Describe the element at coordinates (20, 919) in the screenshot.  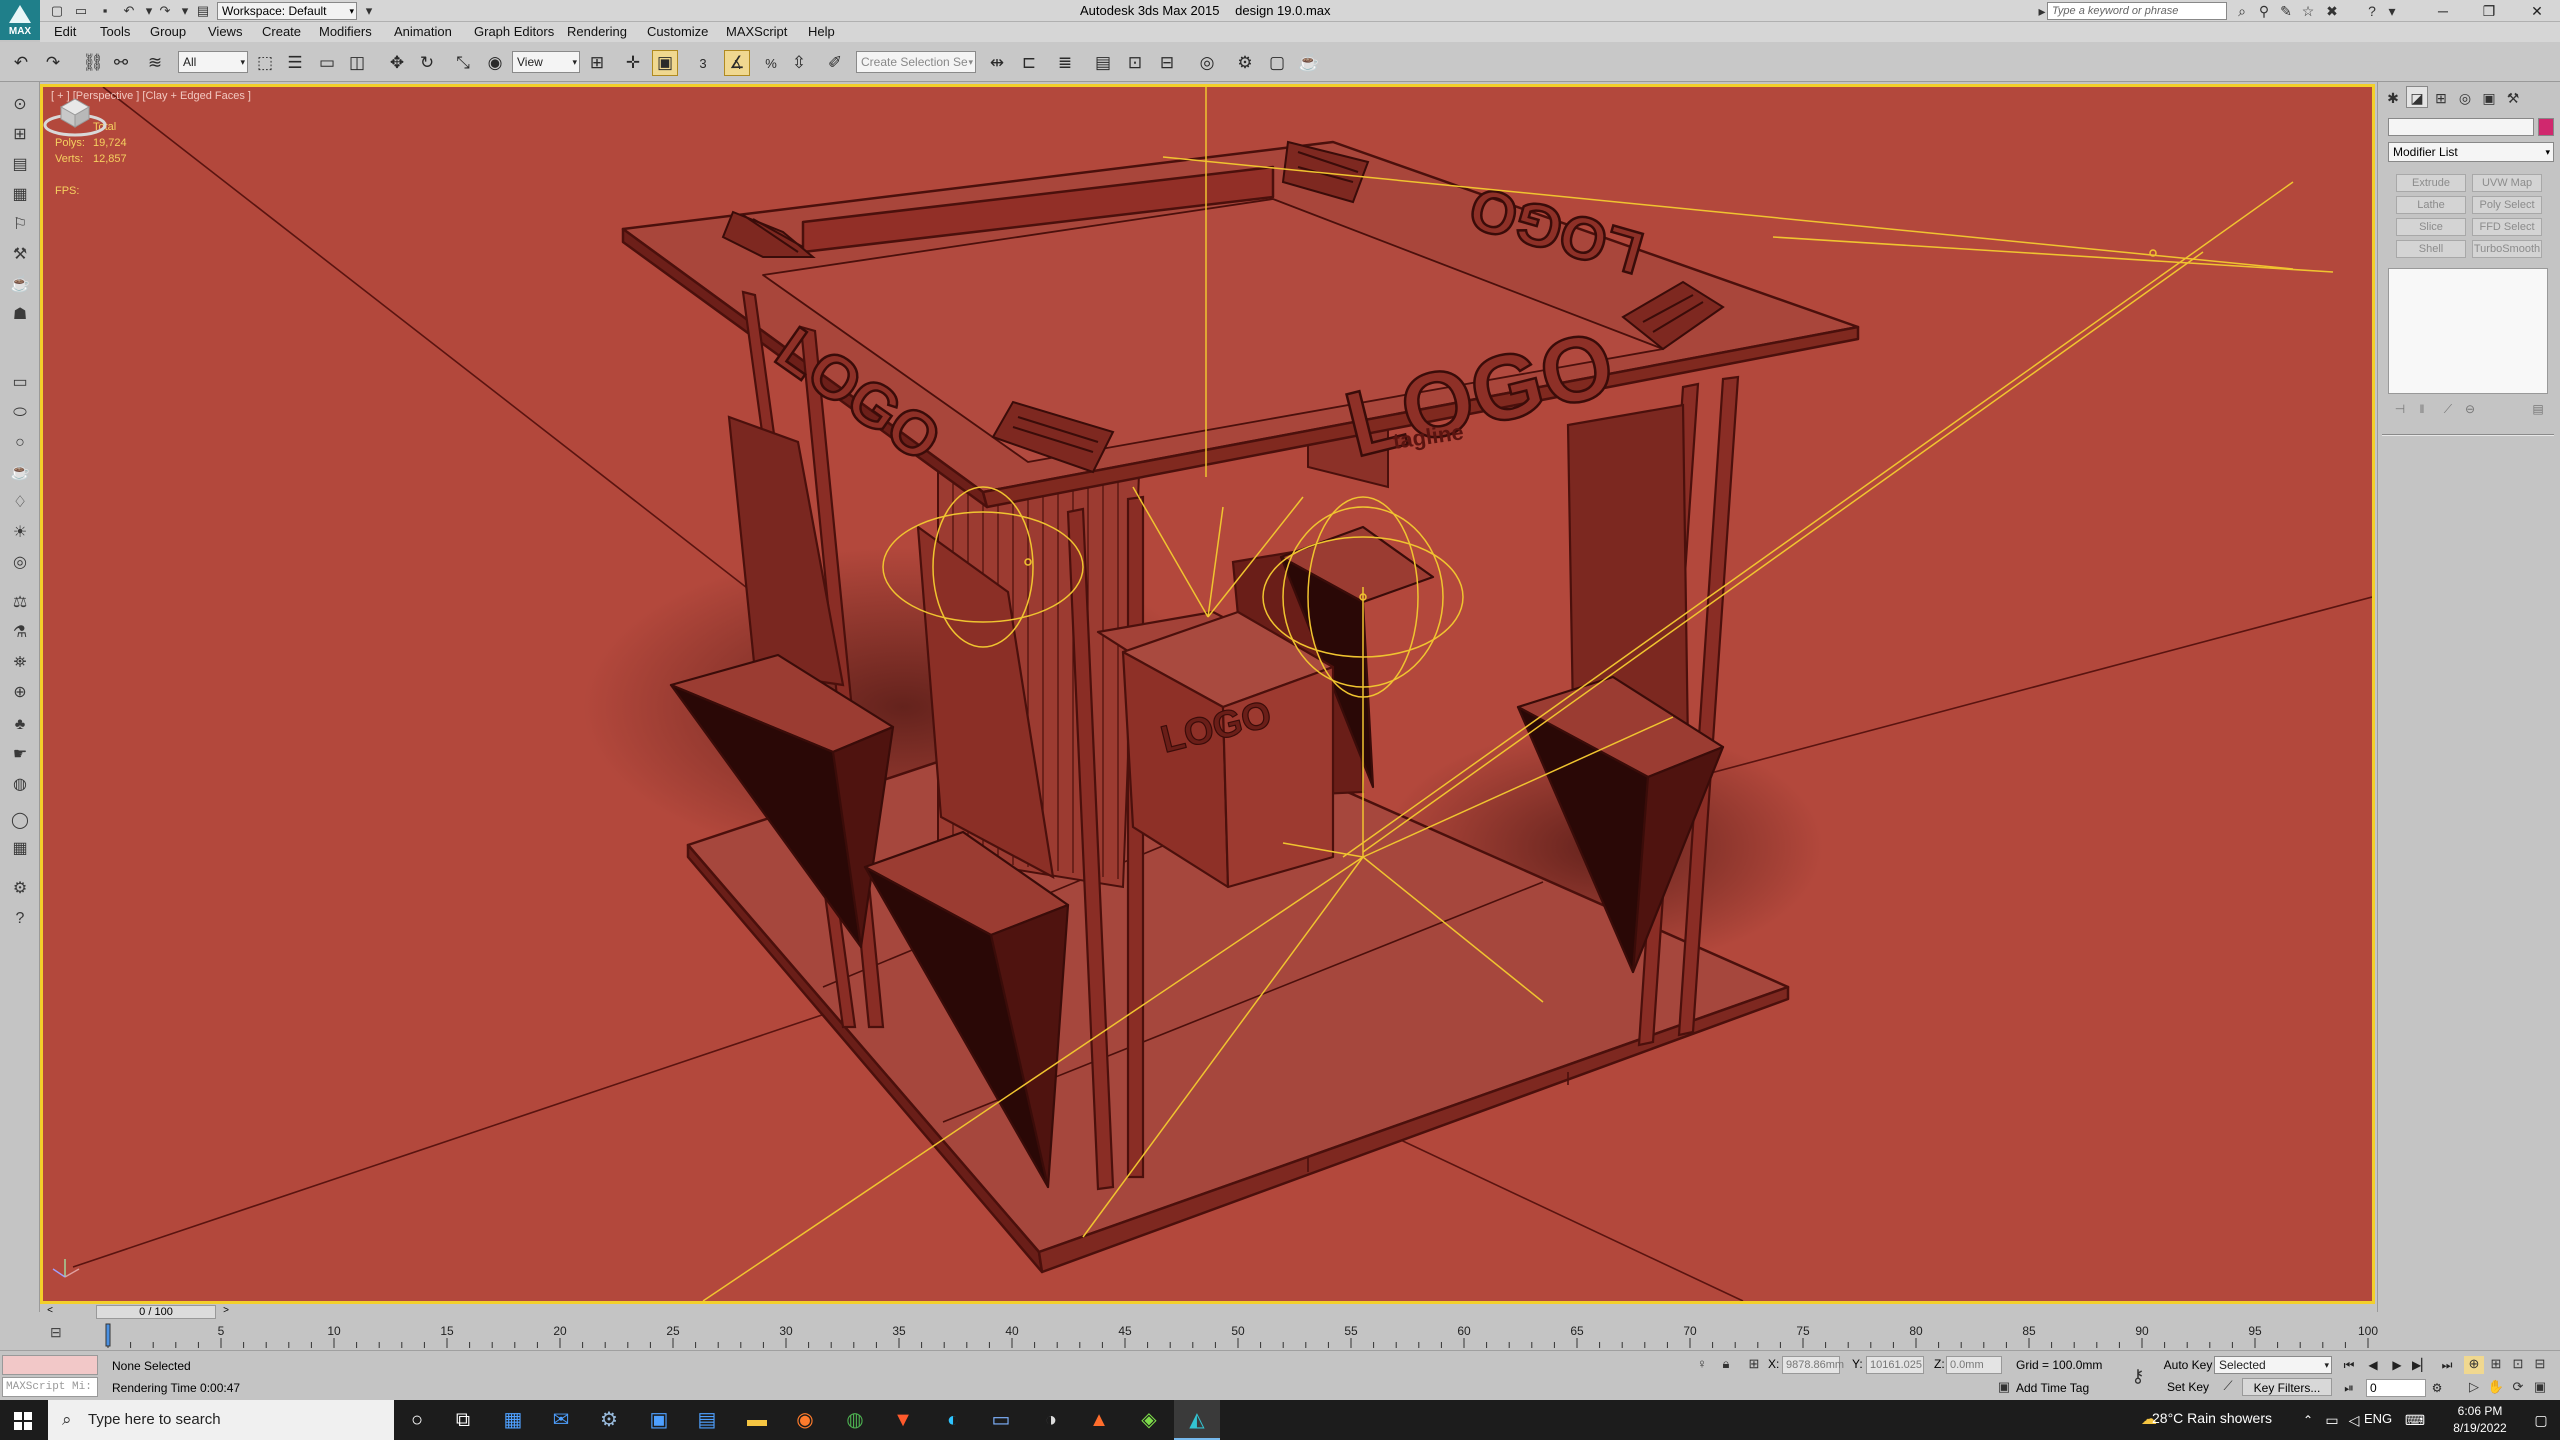
I see `help-icon: ?` at that location.